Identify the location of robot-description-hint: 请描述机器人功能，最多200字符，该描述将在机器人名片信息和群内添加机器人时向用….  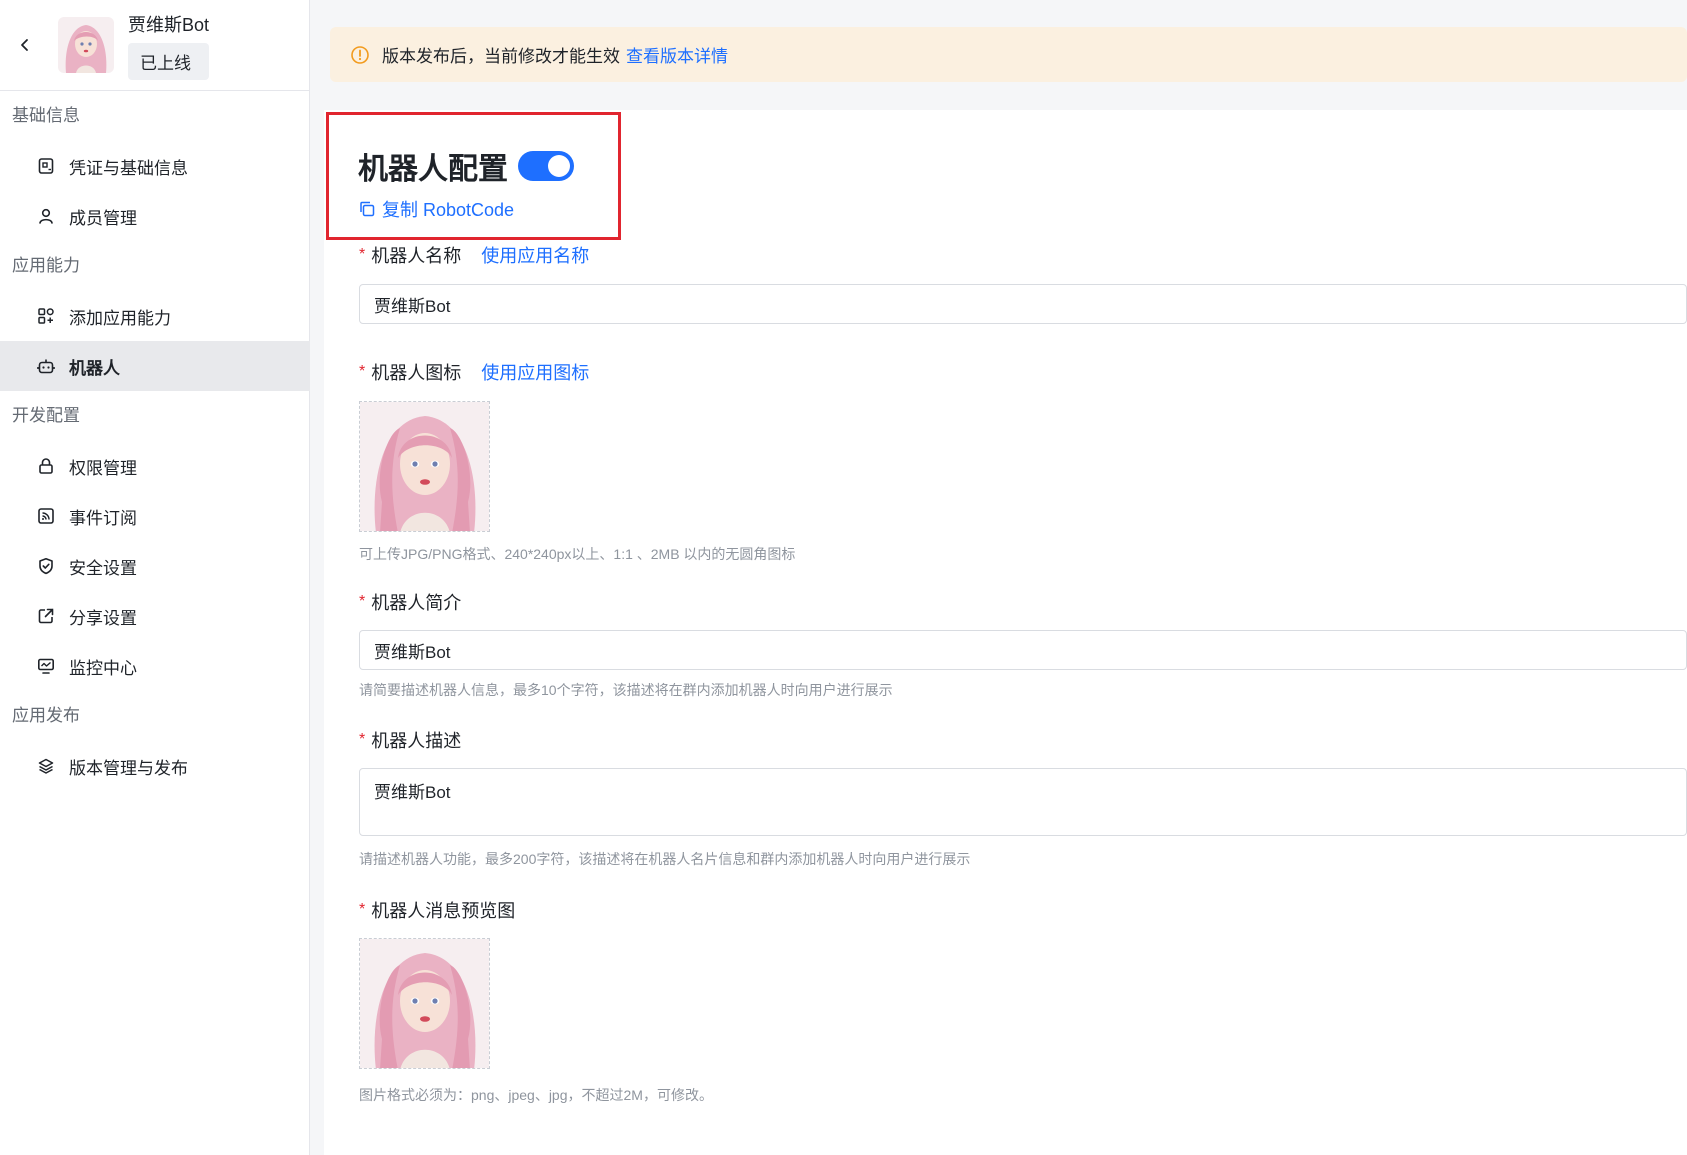
(665, 859).